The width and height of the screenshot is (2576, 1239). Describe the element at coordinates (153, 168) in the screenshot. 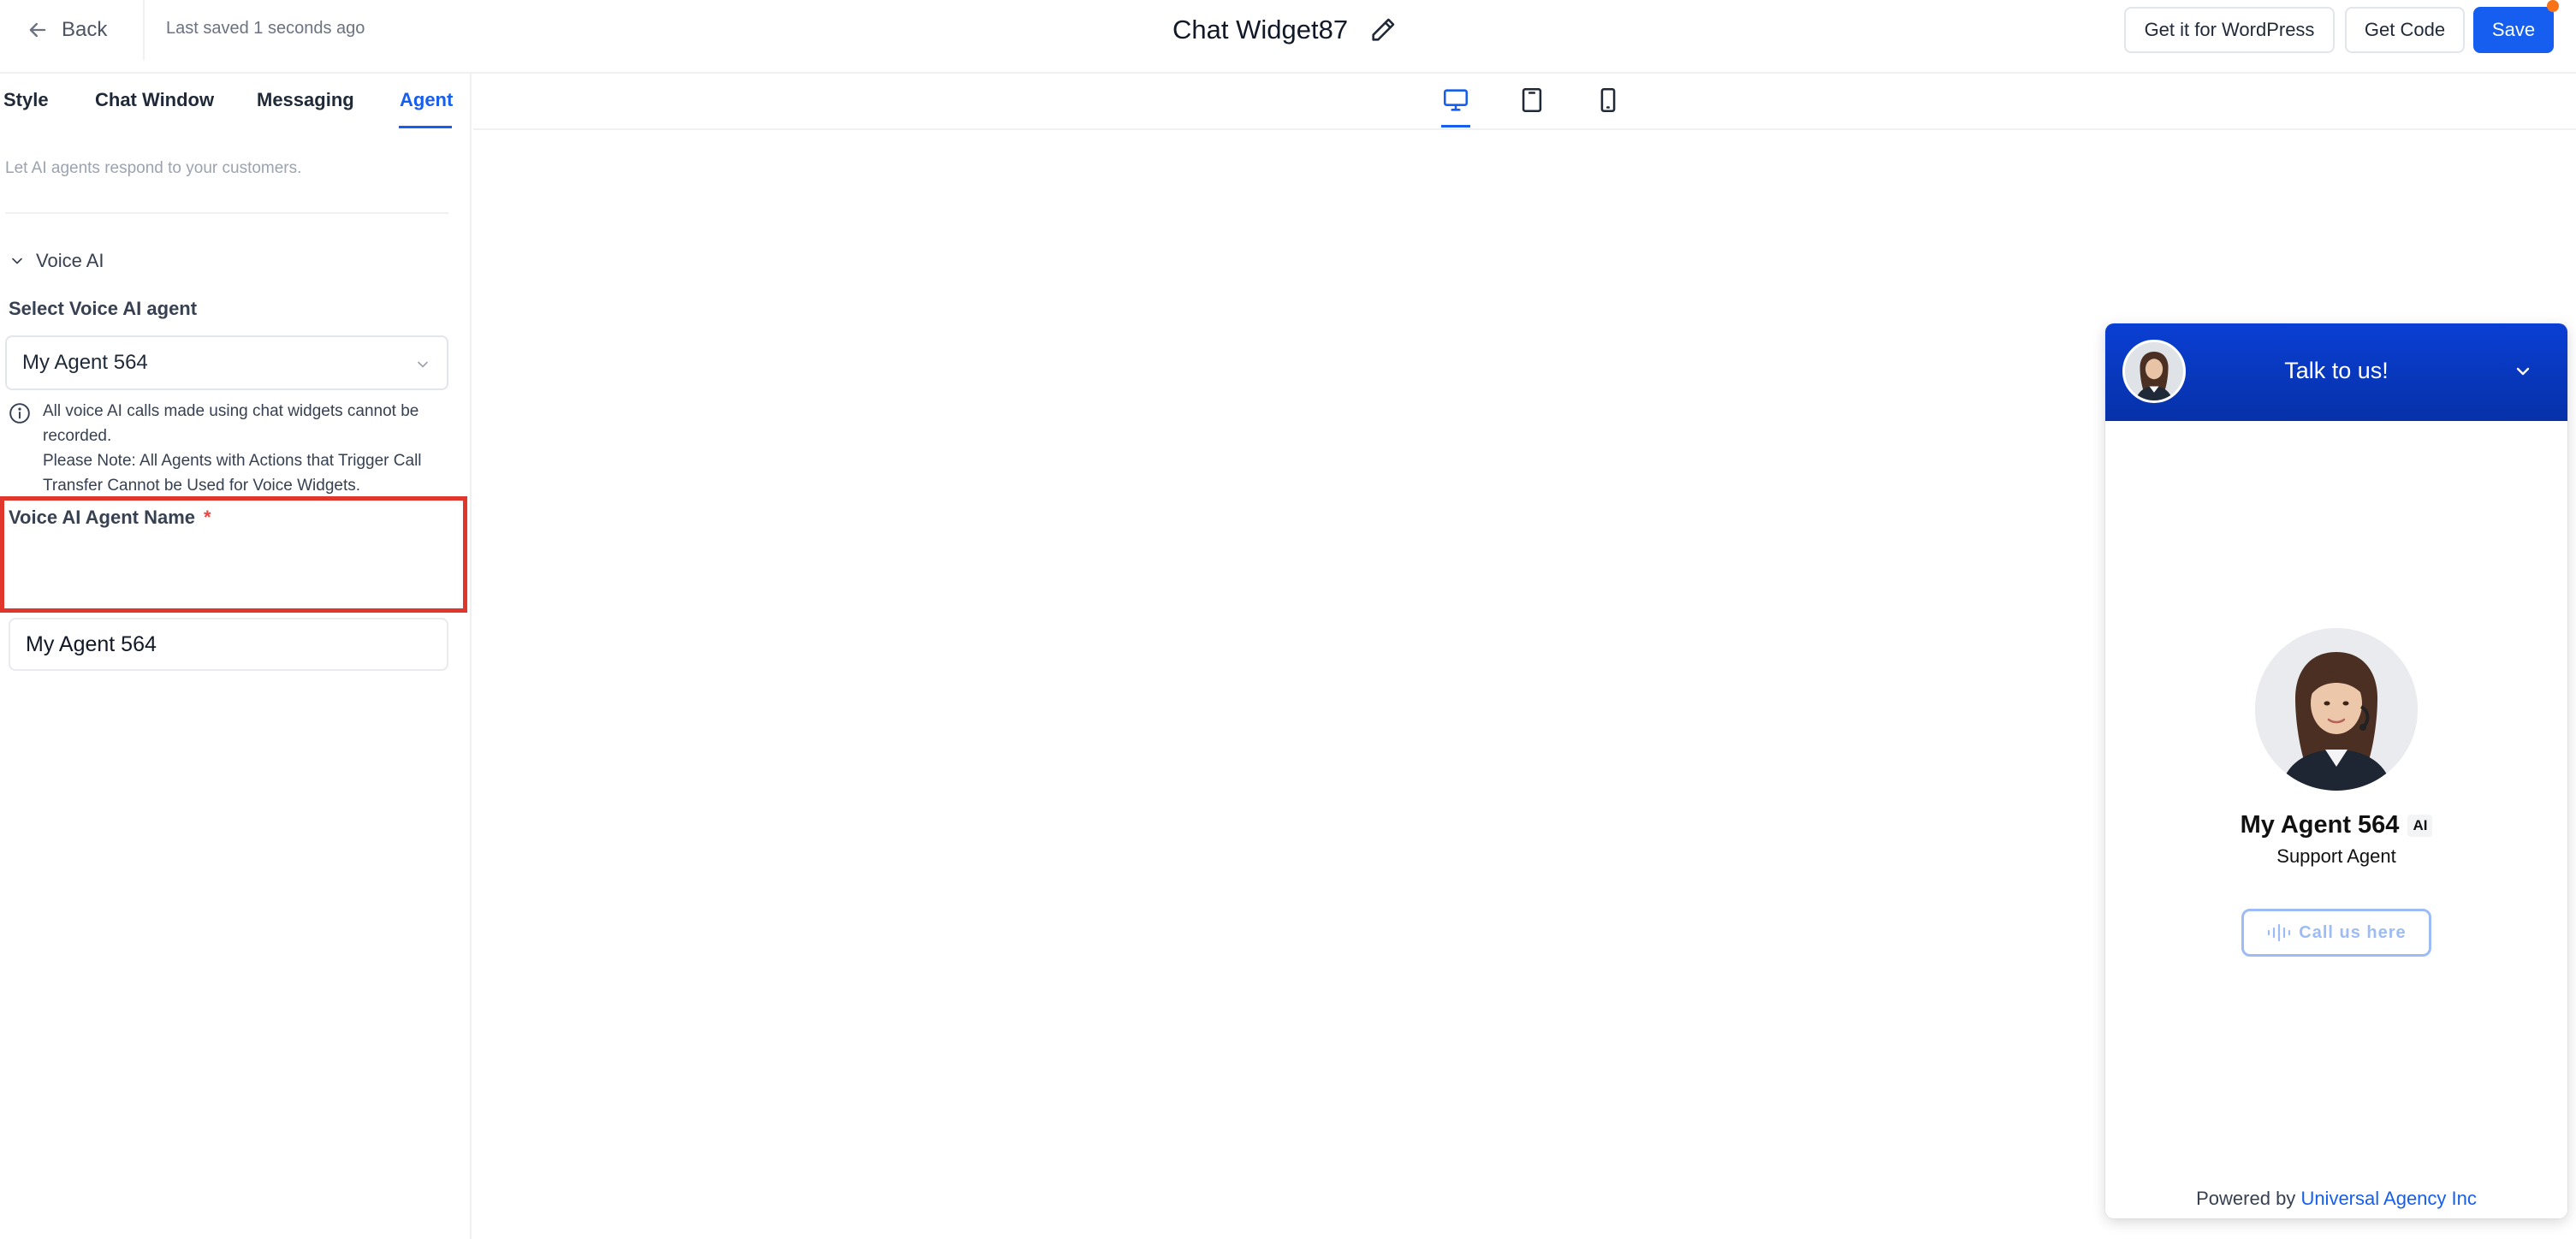

I see `agent-hint: Let AI agents respond to your customers.` at that location.